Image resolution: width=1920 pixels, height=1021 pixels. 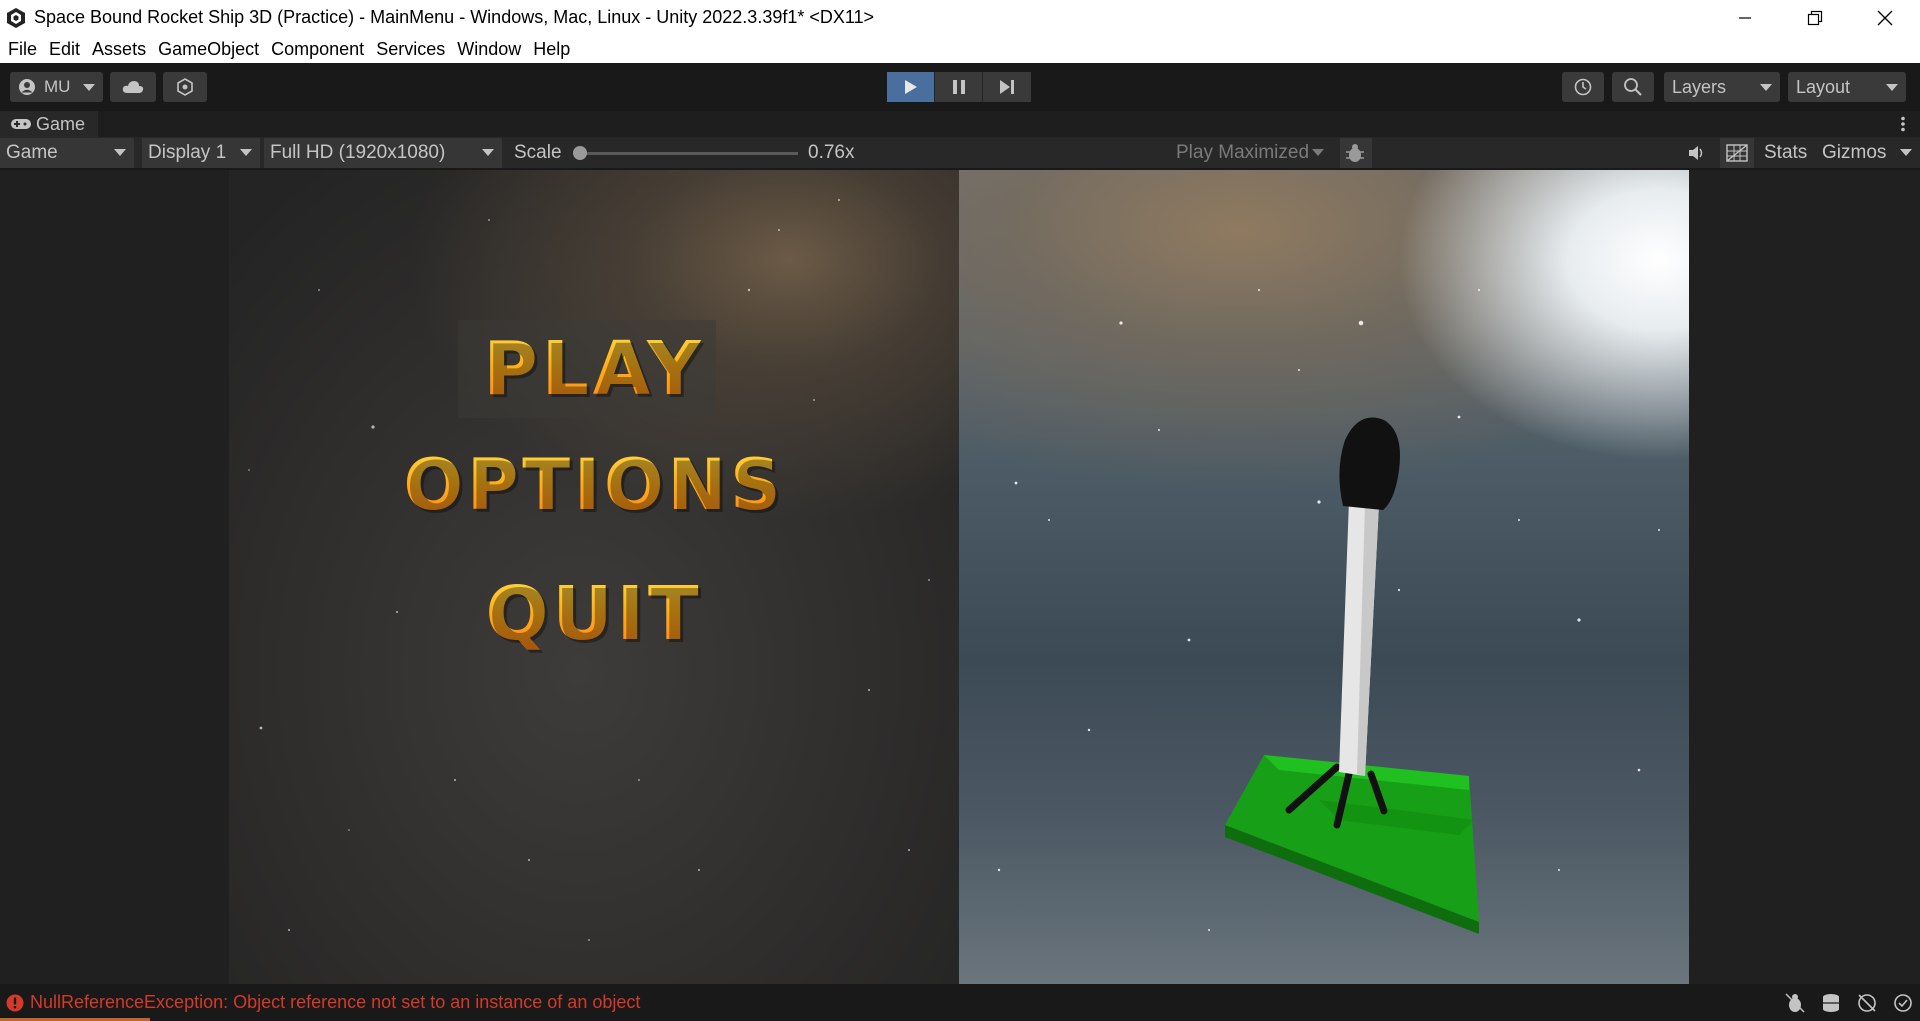 What do you see at coordinates (960, 124) in the screenshot?
I see `panel-tab-bar: Game` at bounding box center [960, 124].